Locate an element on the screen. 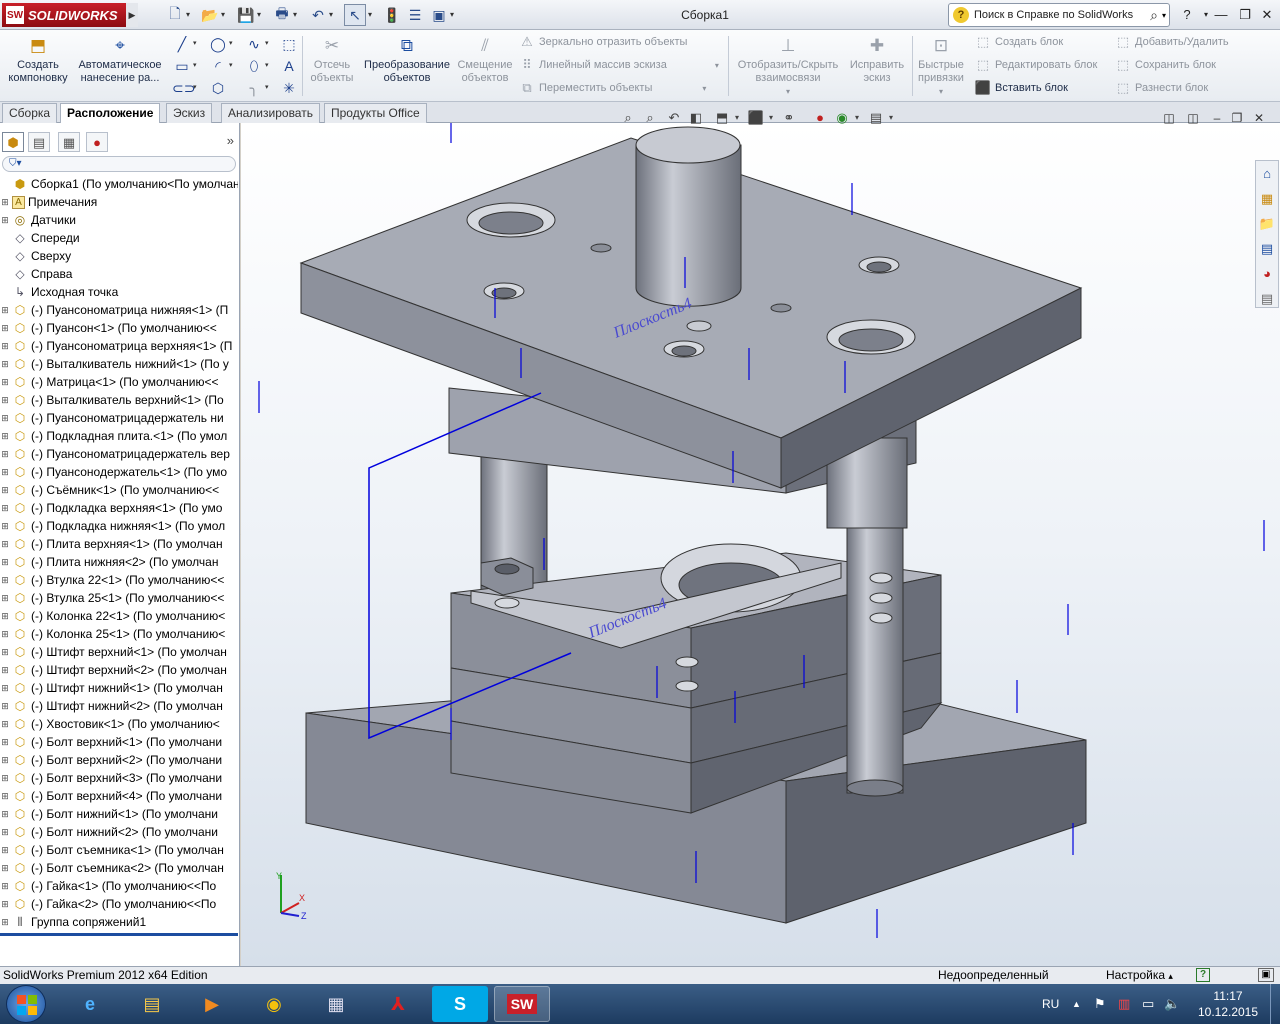 The image size is (1280, 1024). appearances-scenes-icon: ◕ is located at coordinates (1267, 274).